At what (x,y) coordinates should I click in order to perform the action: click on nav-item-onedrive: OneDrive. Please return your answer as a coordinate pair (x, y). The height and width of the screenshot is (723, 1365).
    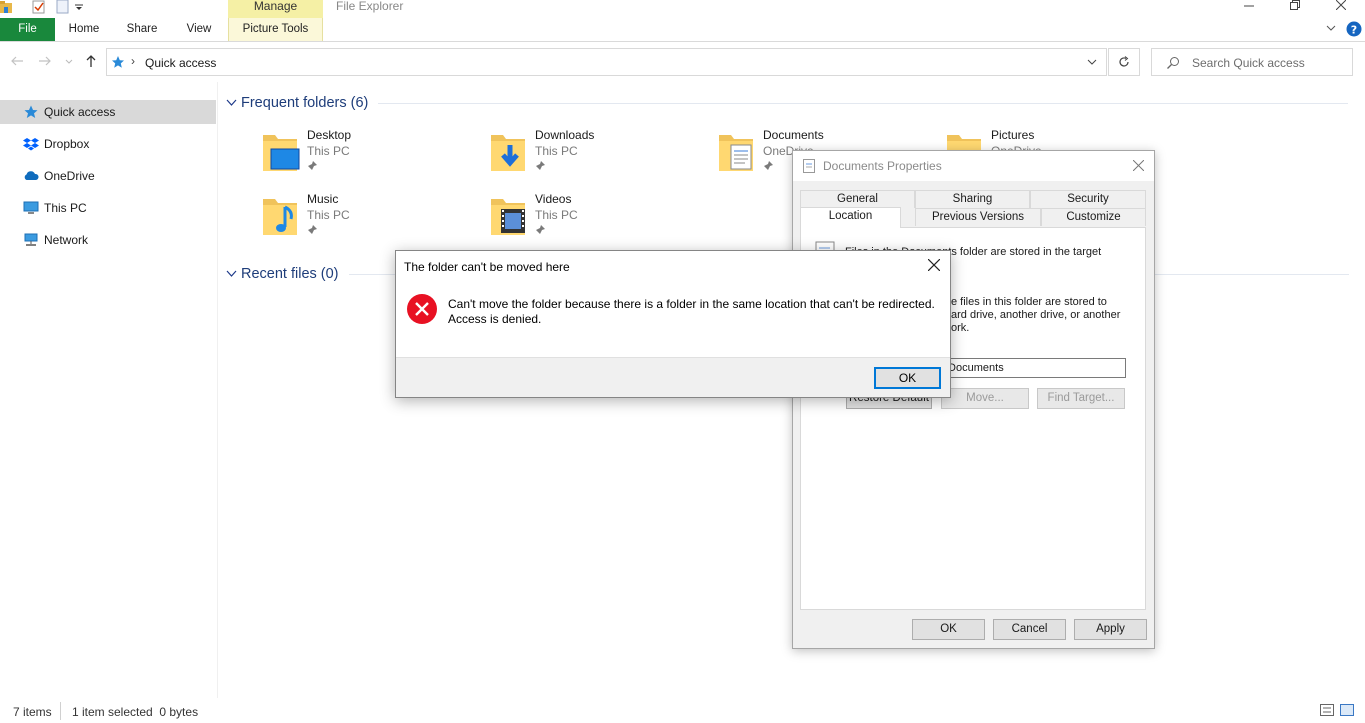
    Looking at the image, I should click on (108, 176).